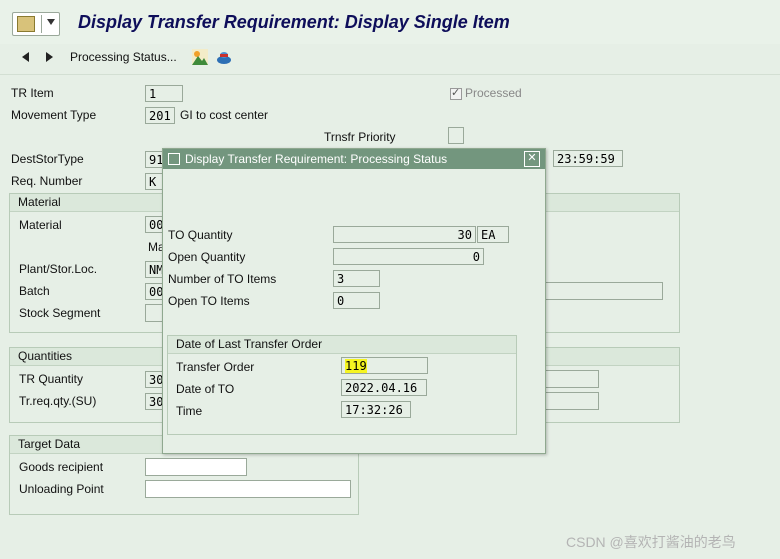  I want to click on tr-item-field: 1, so click(164, 93).